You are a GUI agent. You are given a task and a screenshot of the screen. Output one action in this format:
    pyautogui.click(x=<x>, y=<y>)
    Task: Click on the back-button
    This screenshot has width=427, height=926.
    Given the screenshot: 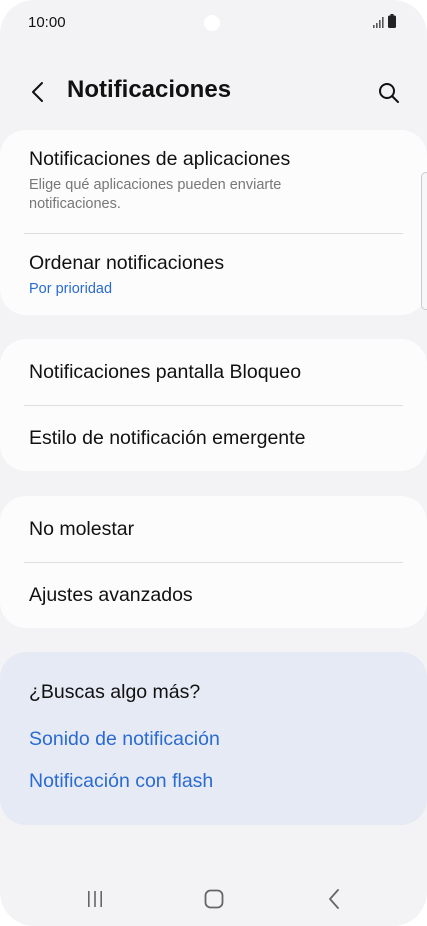 What is the action you would take?
    pyautogui.click(x=38, y=92)
    